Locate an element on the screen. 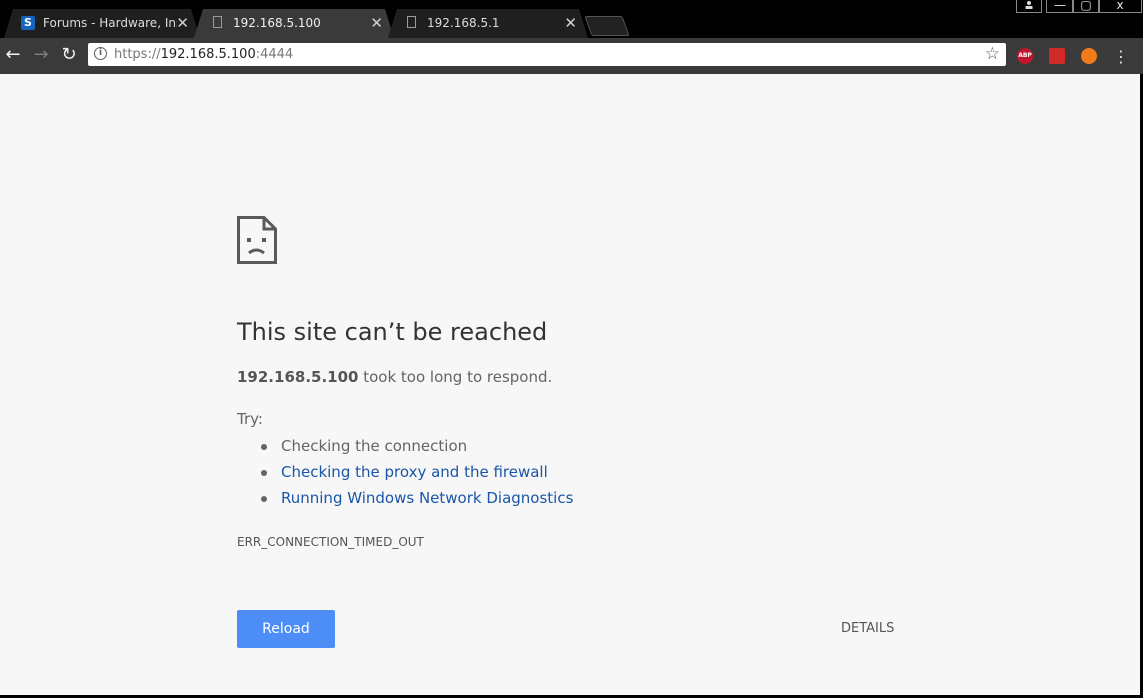  tab-192-168-5-1: 192.168.5.1 ✕ is located at coordinates (488, 23).